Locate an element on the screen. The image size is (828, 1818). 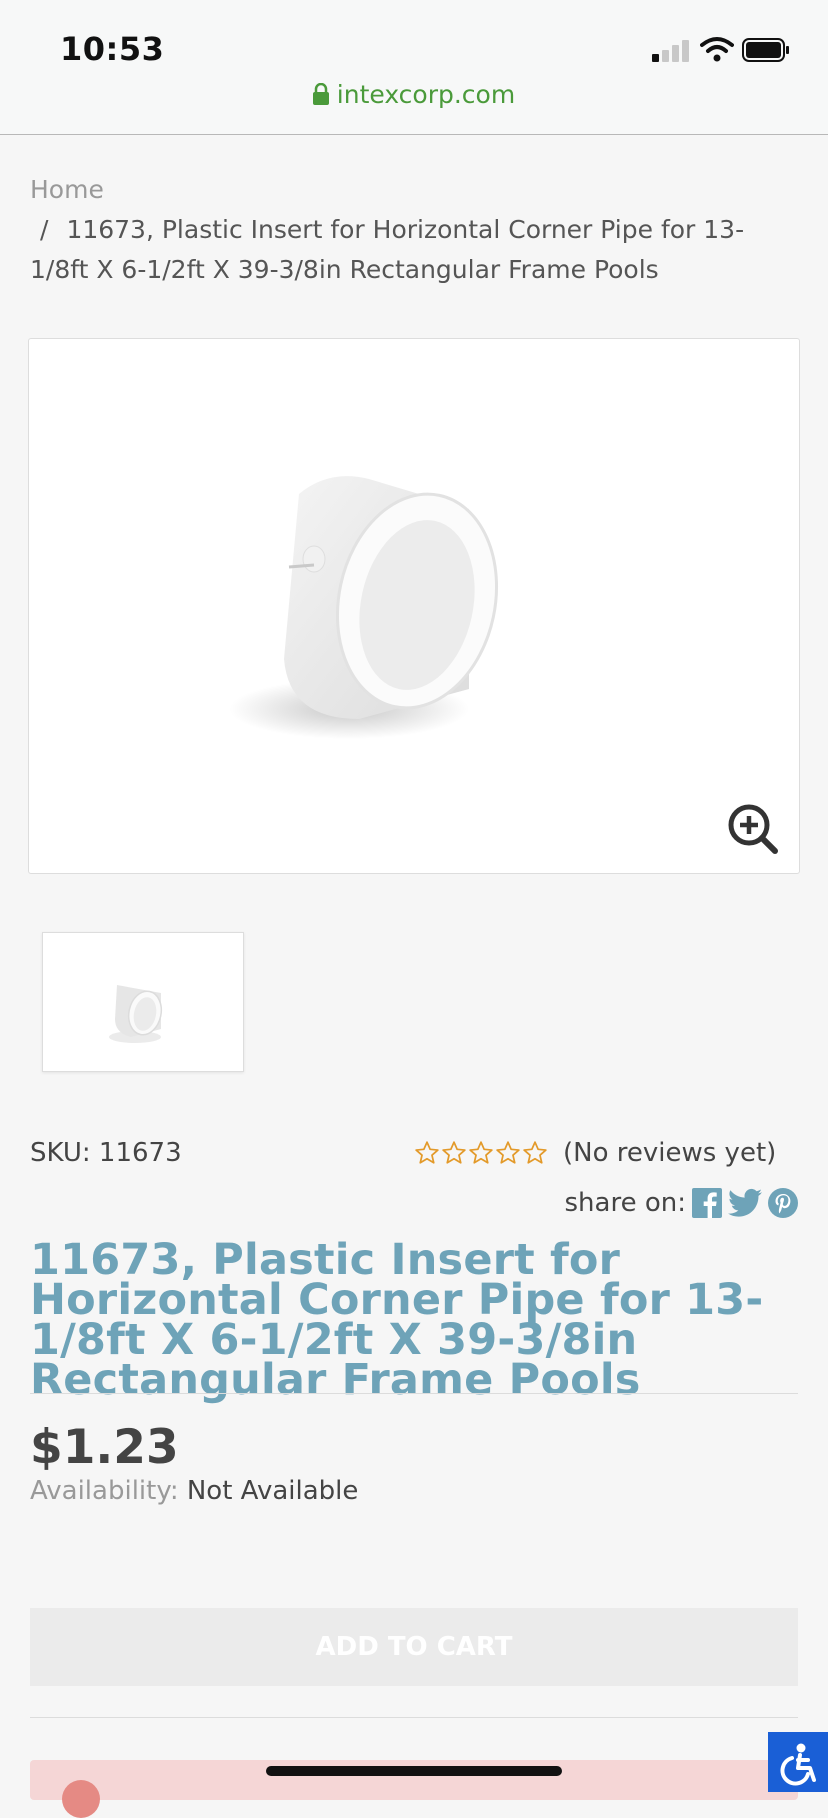
breadcrumb-home: Home is located at coordinates (415, 190).